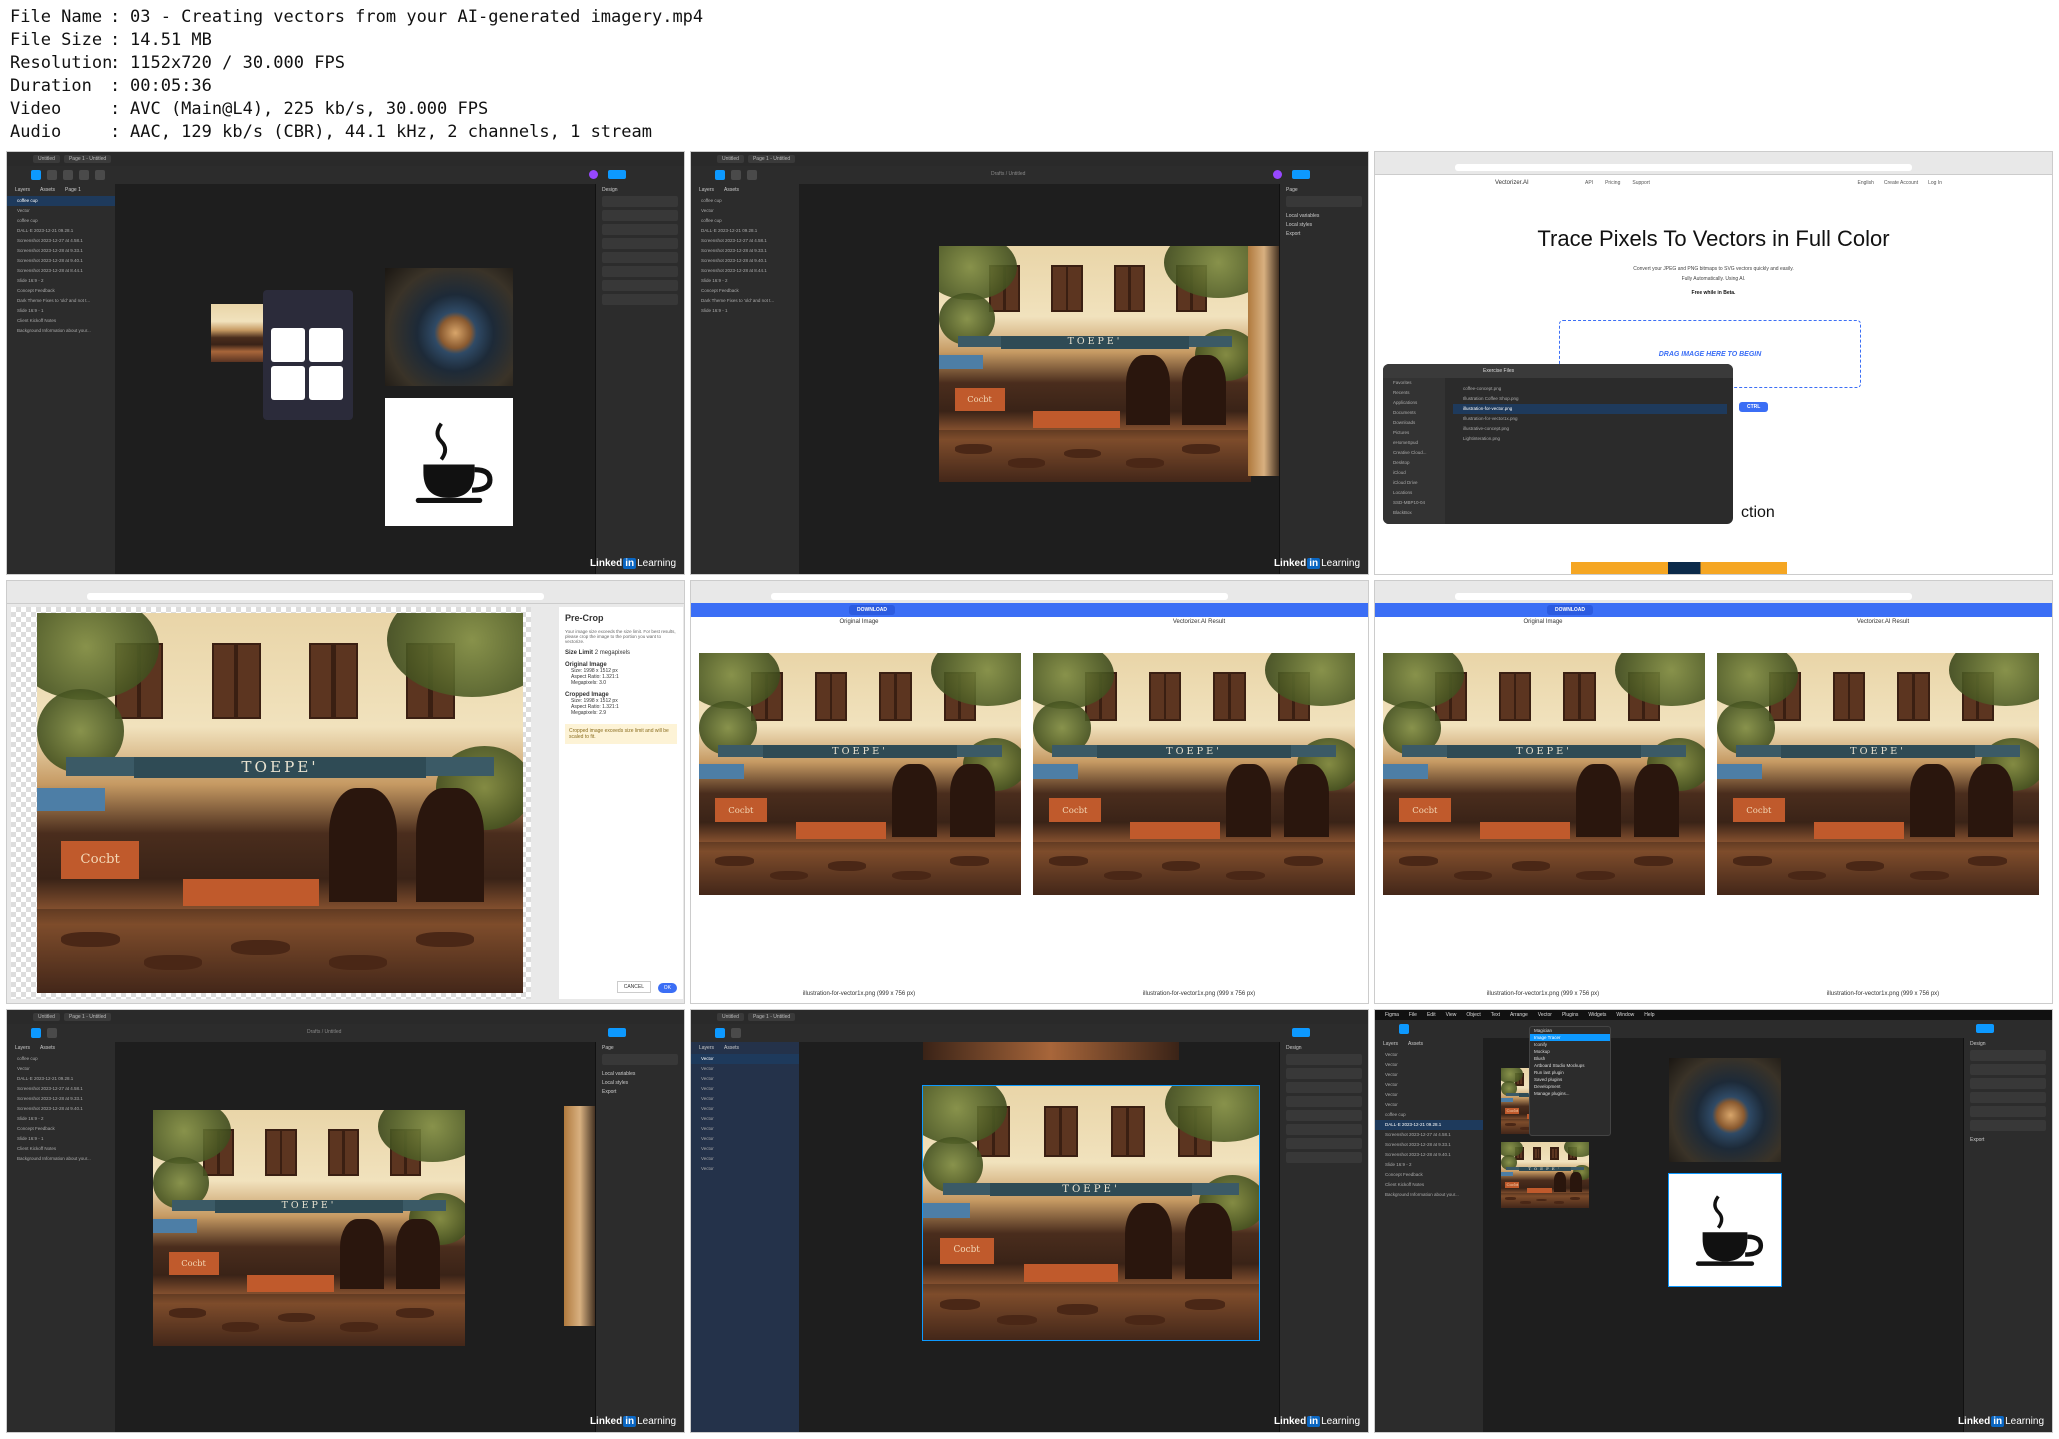 This screenshot has width=2059, height=1439. I want to click on menu-arrange: Arrange, so click(1519, 1015).